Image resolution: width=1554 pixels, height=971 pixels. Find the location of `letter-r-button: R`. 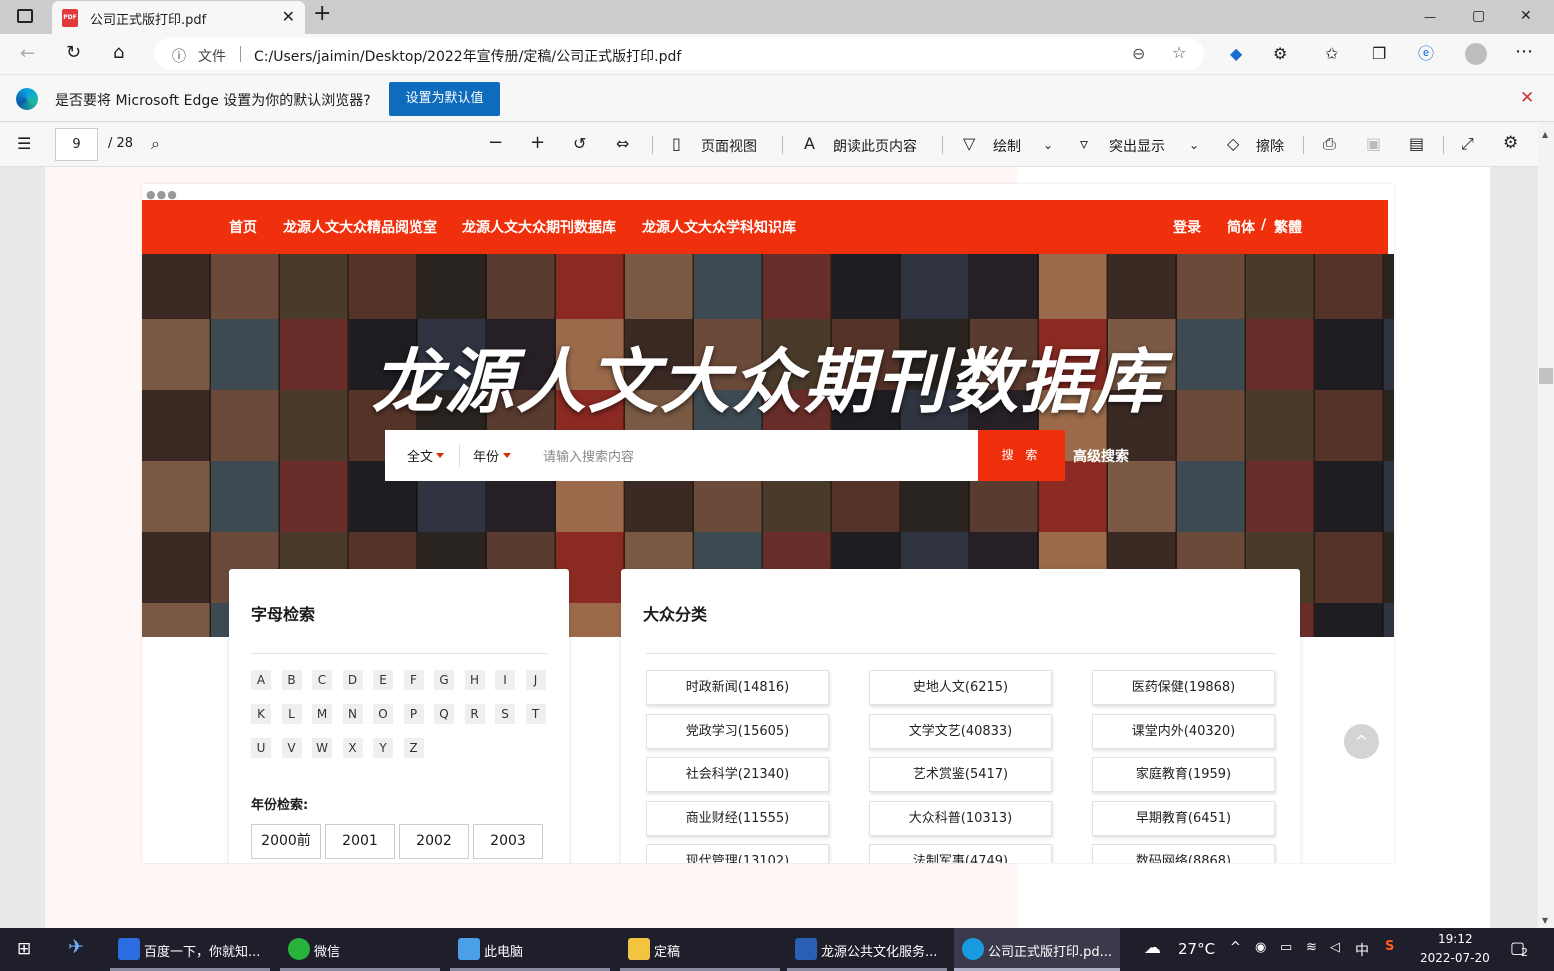

letter-r-button: R is located at coordinates (474, 714).